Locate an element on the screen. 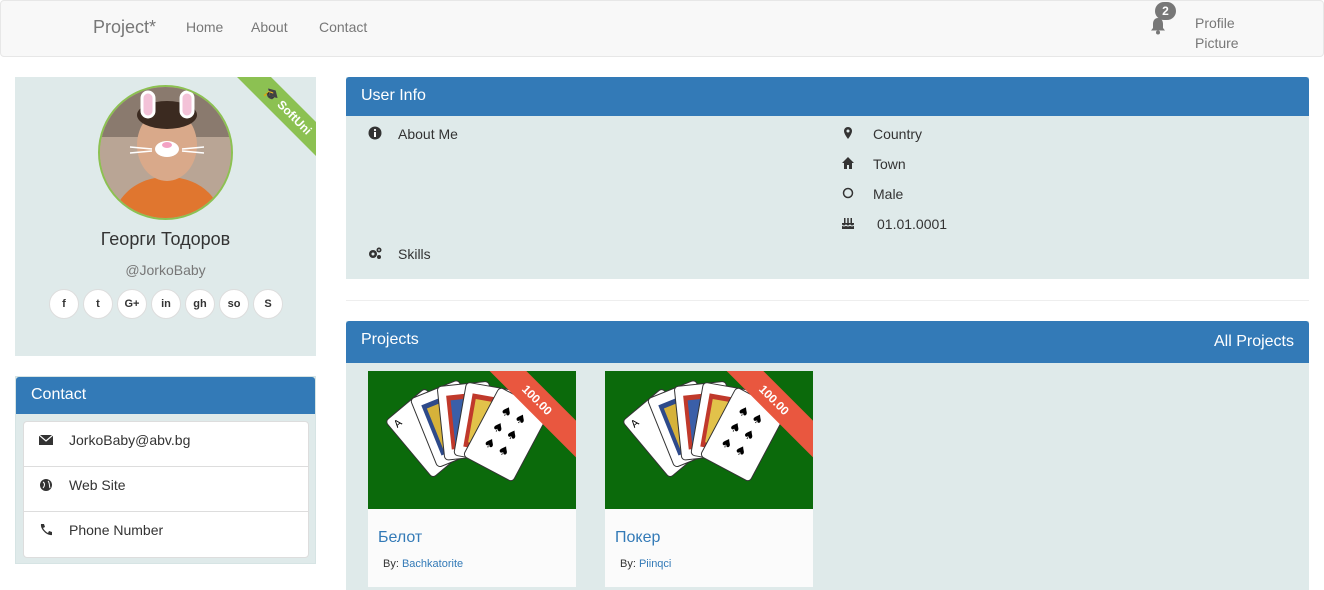 The width and height of the screenshot is (1324, 590). profile-picture-line2: Picture is located at coordinates (1217, 43).